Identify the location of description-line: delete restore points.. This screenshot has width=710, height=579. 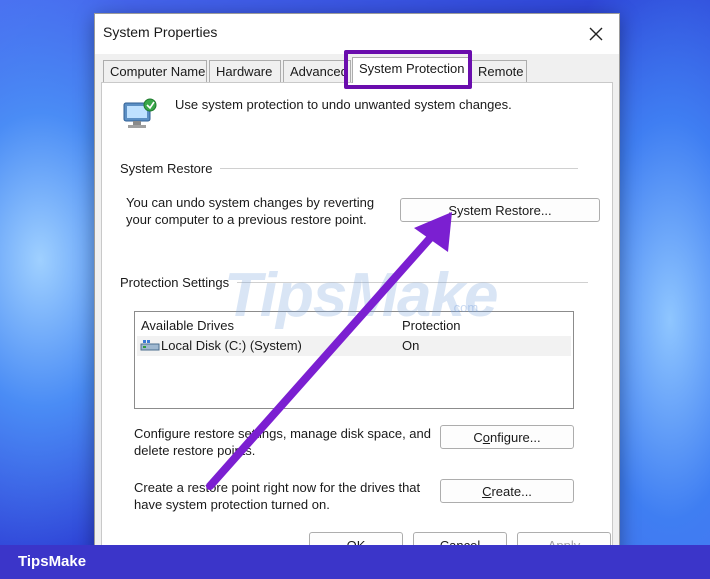
(195, 450).